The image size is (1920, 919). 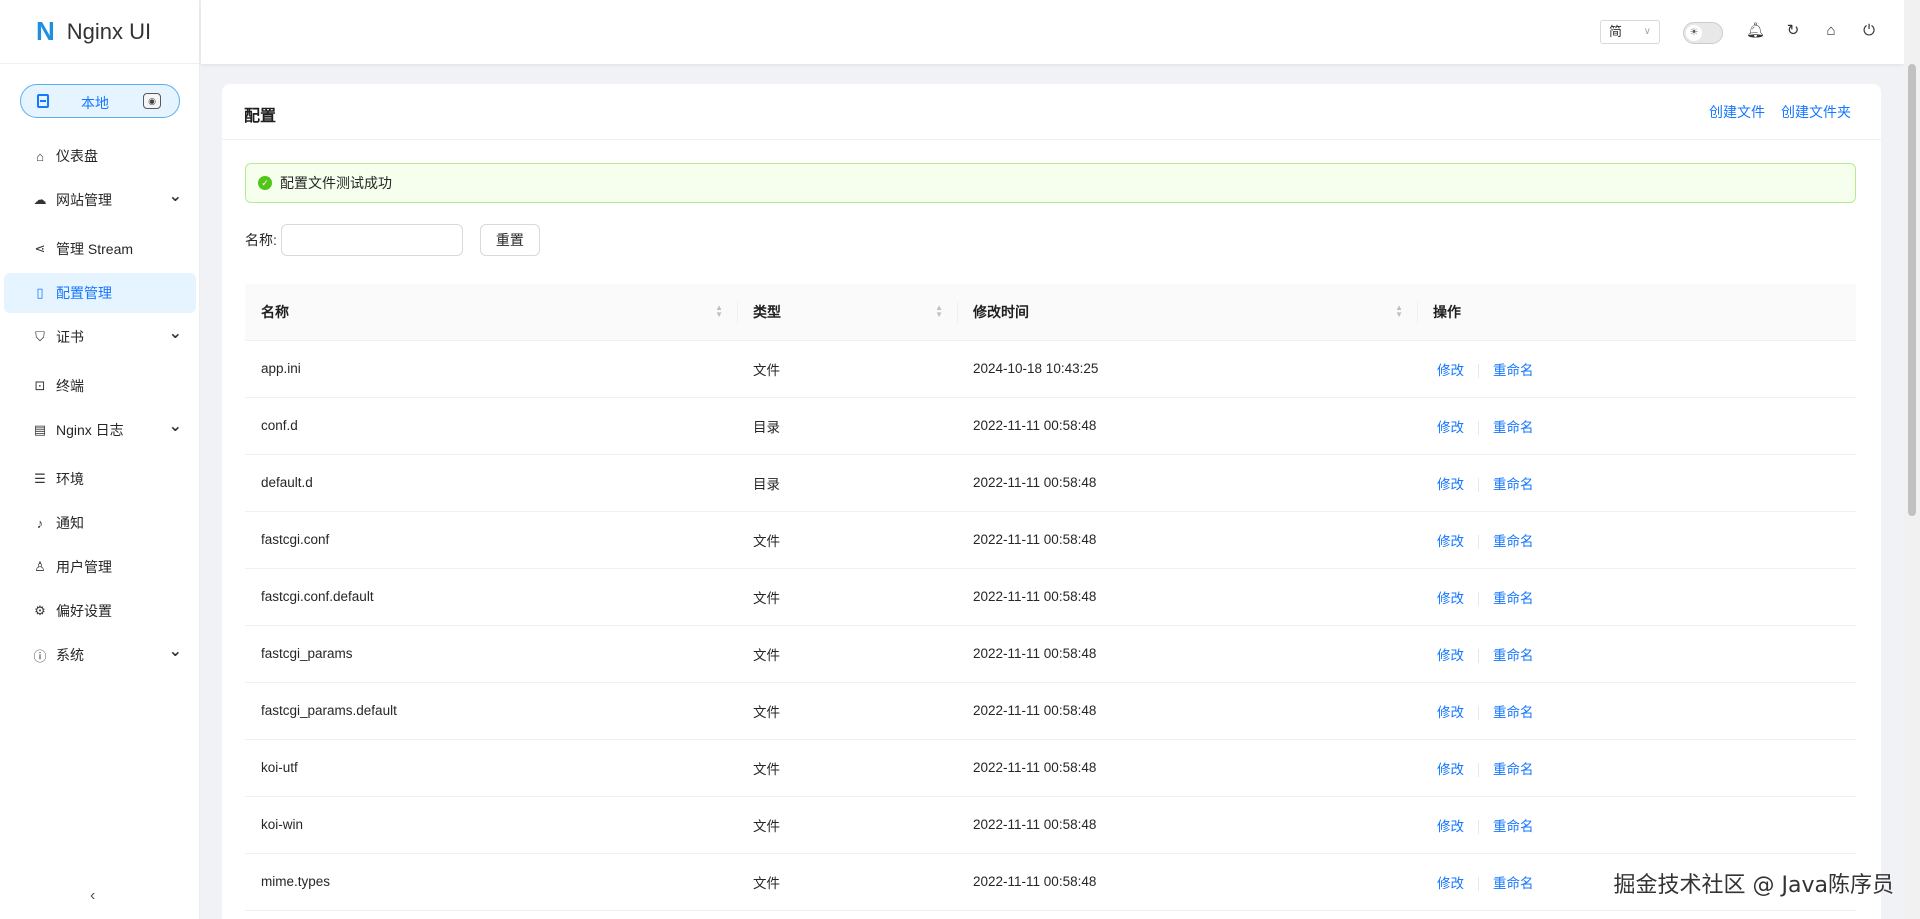 What do you see at coordinates (77, 156) in the screenshot?
I see `sidebar-item-label: 仪表盘` at bounding box center [77, 156].